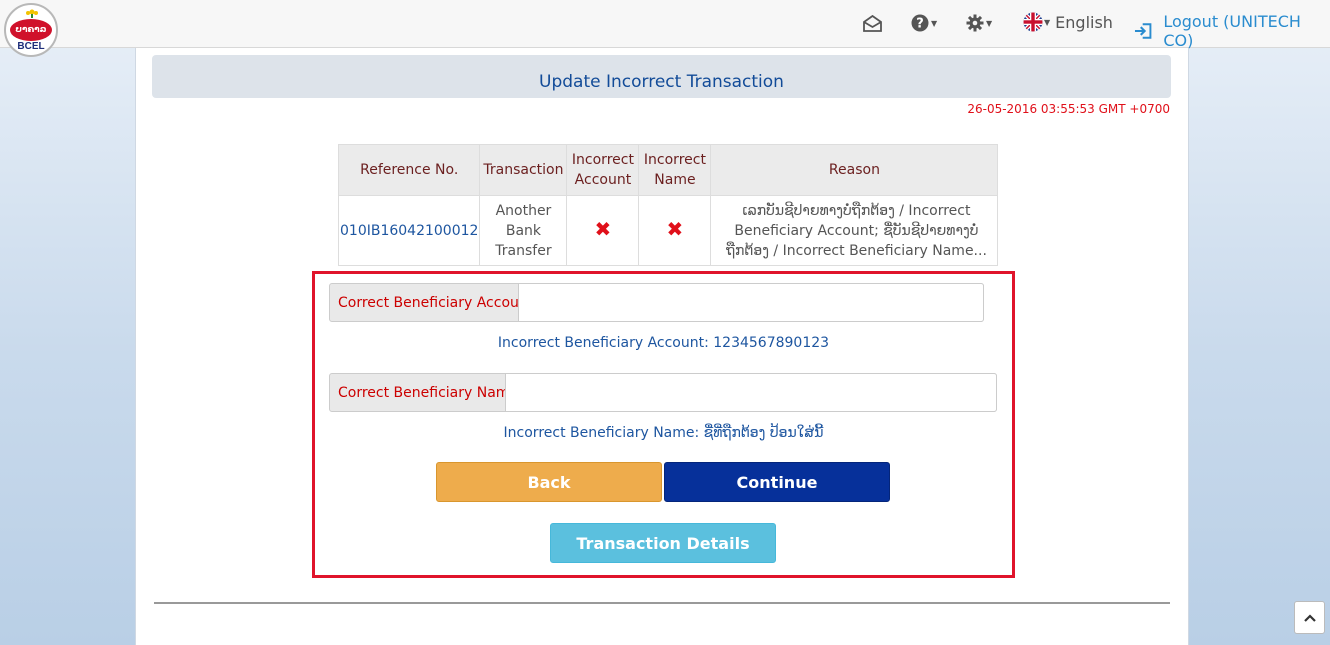  I want to click on header-incorrect-account-line1: Incorrect, so click(602, 160).